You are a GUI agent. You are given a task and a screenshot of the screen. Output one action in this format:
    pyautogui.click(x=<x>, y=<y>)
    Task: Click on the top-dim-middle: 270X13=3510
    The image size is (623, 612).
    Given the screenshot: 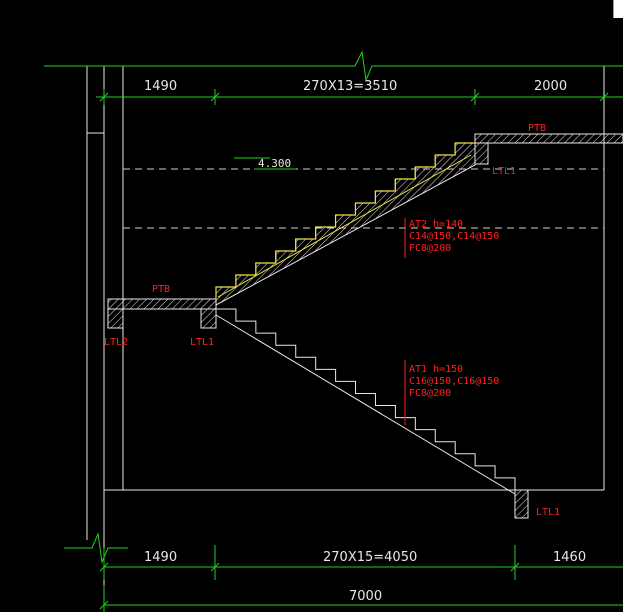 What is the action you would take?
    pyautogui.click(x=350, y=86)
    